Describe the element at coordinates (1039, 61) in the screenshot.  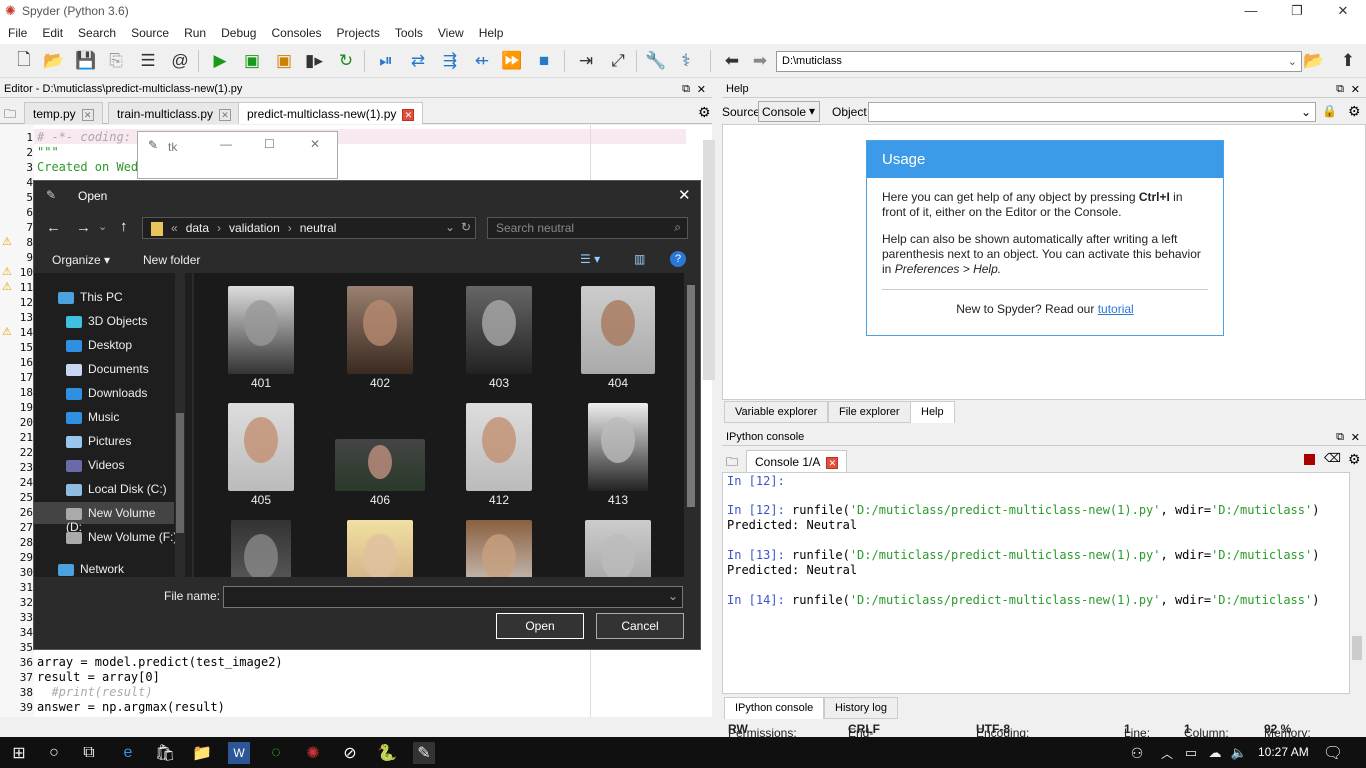
I see `working-directory-combo: D:\muticlass ⌄` at that location.